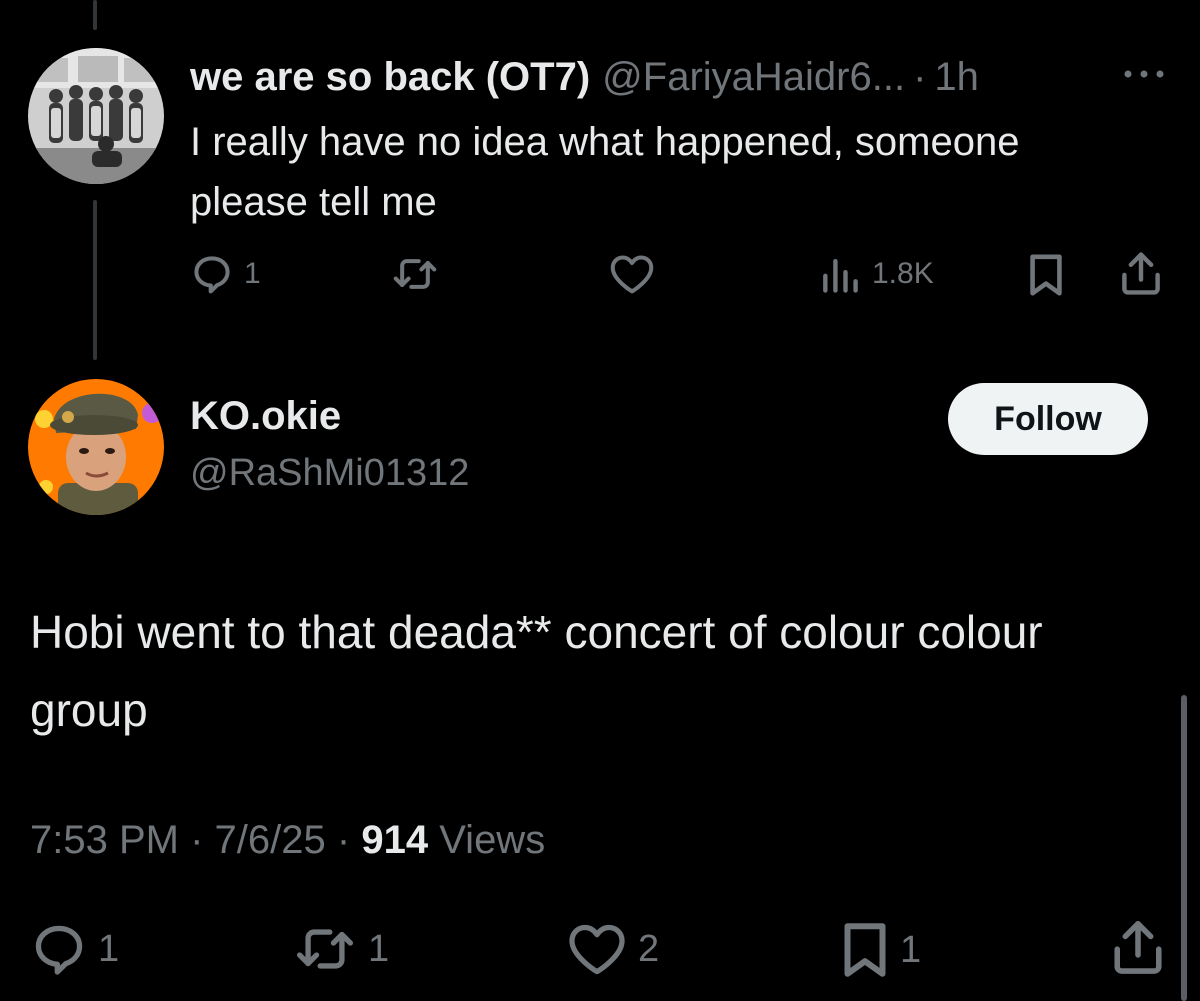 Image resolution: width=1200 pixels, height=1001 pixels. I want to click on scrollbar, so click(1184, 848).